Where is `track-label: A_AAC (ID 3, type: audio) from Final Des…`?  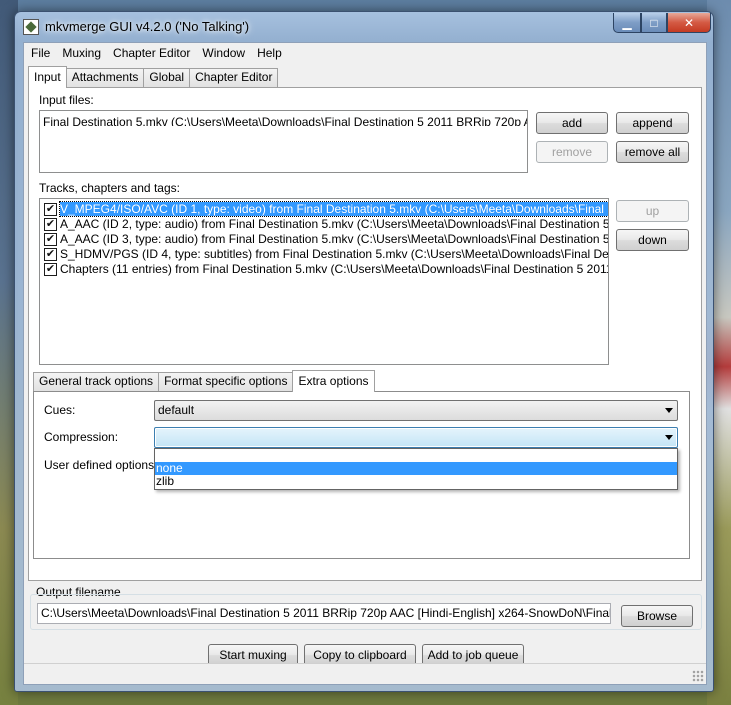 track-label: A_AAC (ID 3, type: audio) from Final Des… is located at coordinates (334, 239).